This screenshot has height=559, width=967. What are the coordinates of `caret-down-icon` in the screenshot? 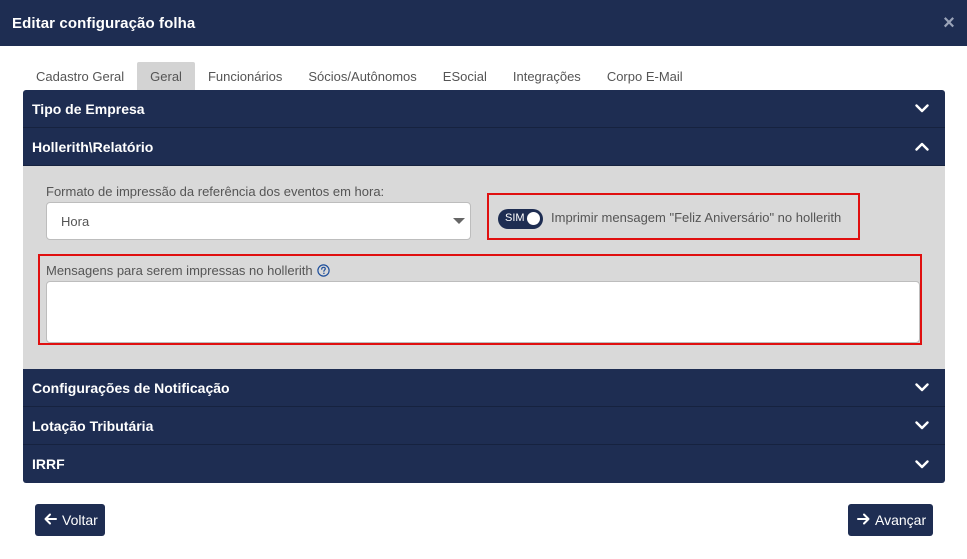 It's located at (459, 221).